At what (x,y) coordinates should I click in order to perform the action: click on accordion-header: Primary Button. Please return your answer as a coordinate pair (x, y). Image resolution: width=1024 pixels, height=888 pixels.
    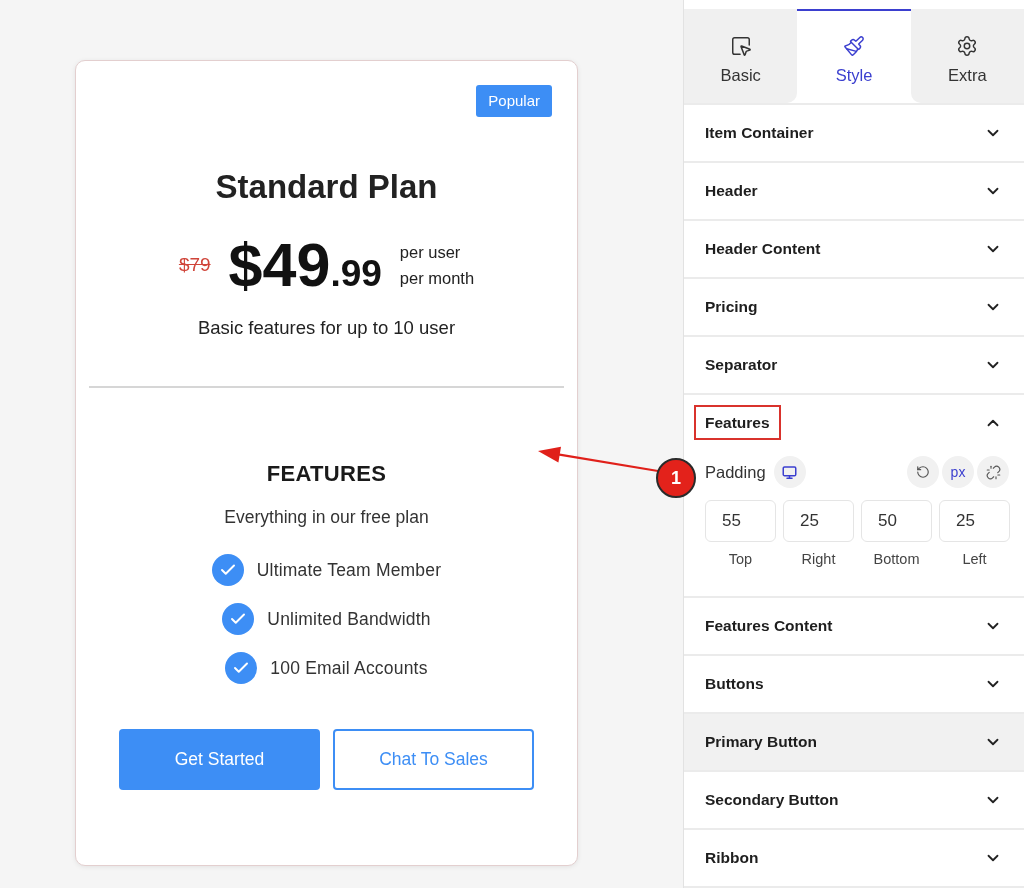
    Looking at the image, I should click on (854, 742).